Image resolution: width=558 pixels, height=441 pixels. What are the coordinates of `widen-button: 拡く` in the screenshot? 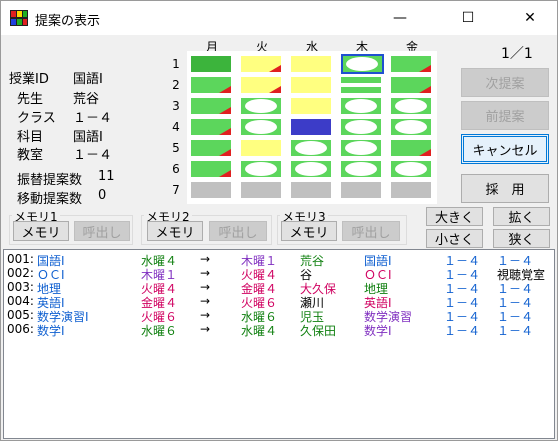 It's located at (521, 216).